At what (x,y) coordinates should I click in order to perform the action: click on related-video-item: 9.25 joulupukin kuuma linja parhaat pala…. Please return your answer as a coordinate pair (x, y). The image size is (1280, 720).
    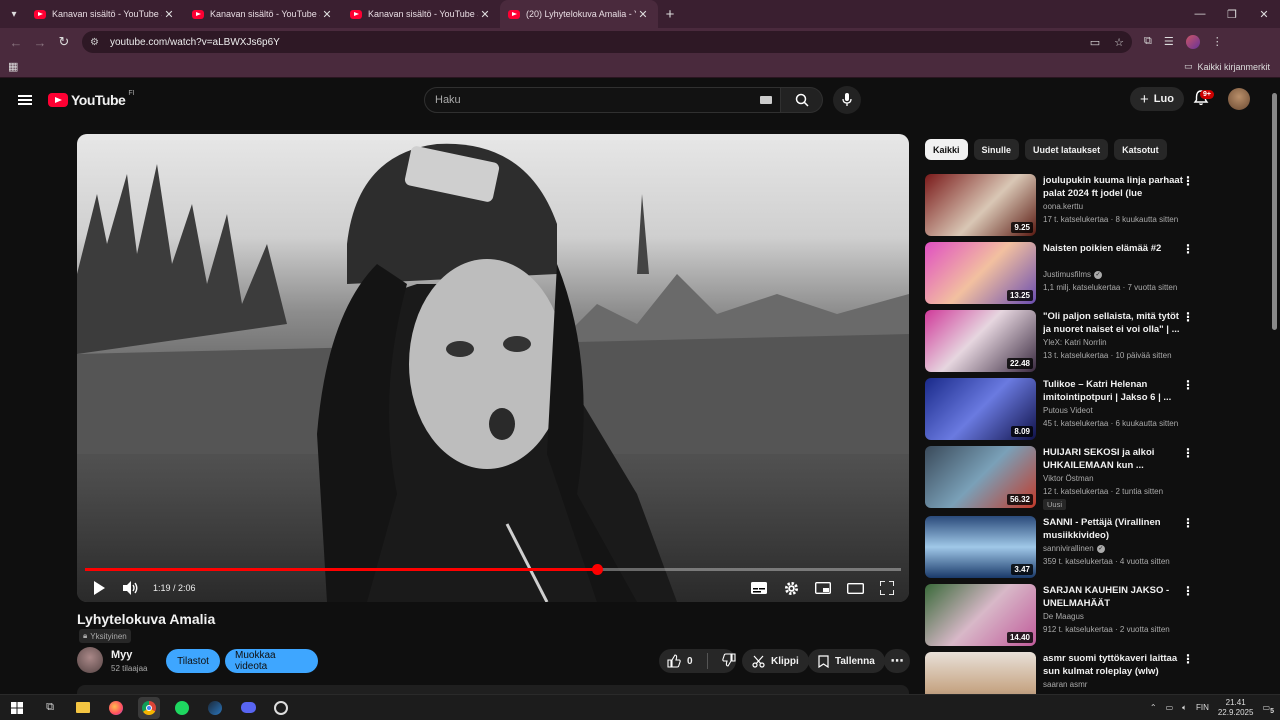
    Looking at the image, I should click on (1095, 208).